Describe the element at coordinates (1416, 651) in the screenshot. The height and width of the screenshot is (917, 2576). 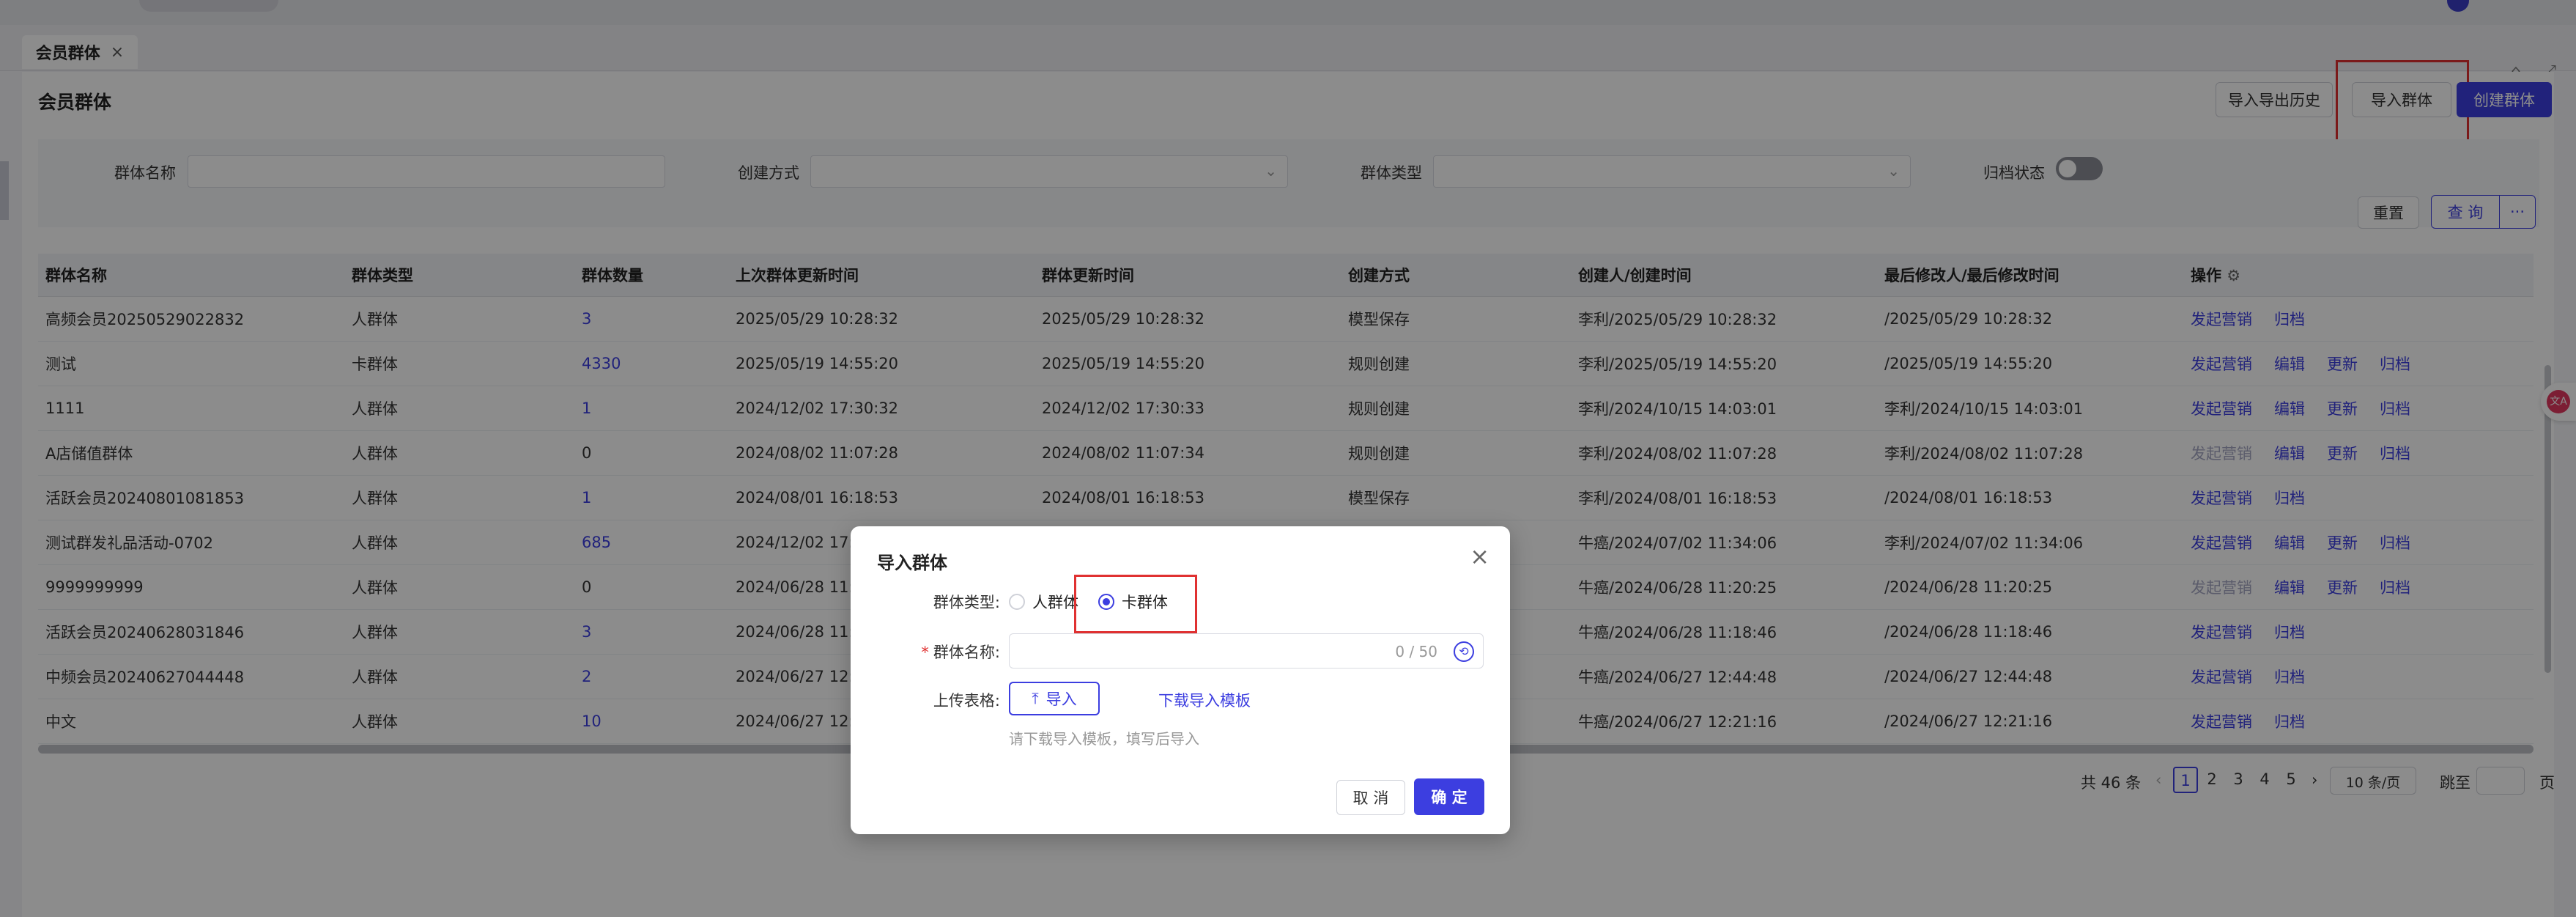
I see `name-char-counter: 0 / 50` at that location.